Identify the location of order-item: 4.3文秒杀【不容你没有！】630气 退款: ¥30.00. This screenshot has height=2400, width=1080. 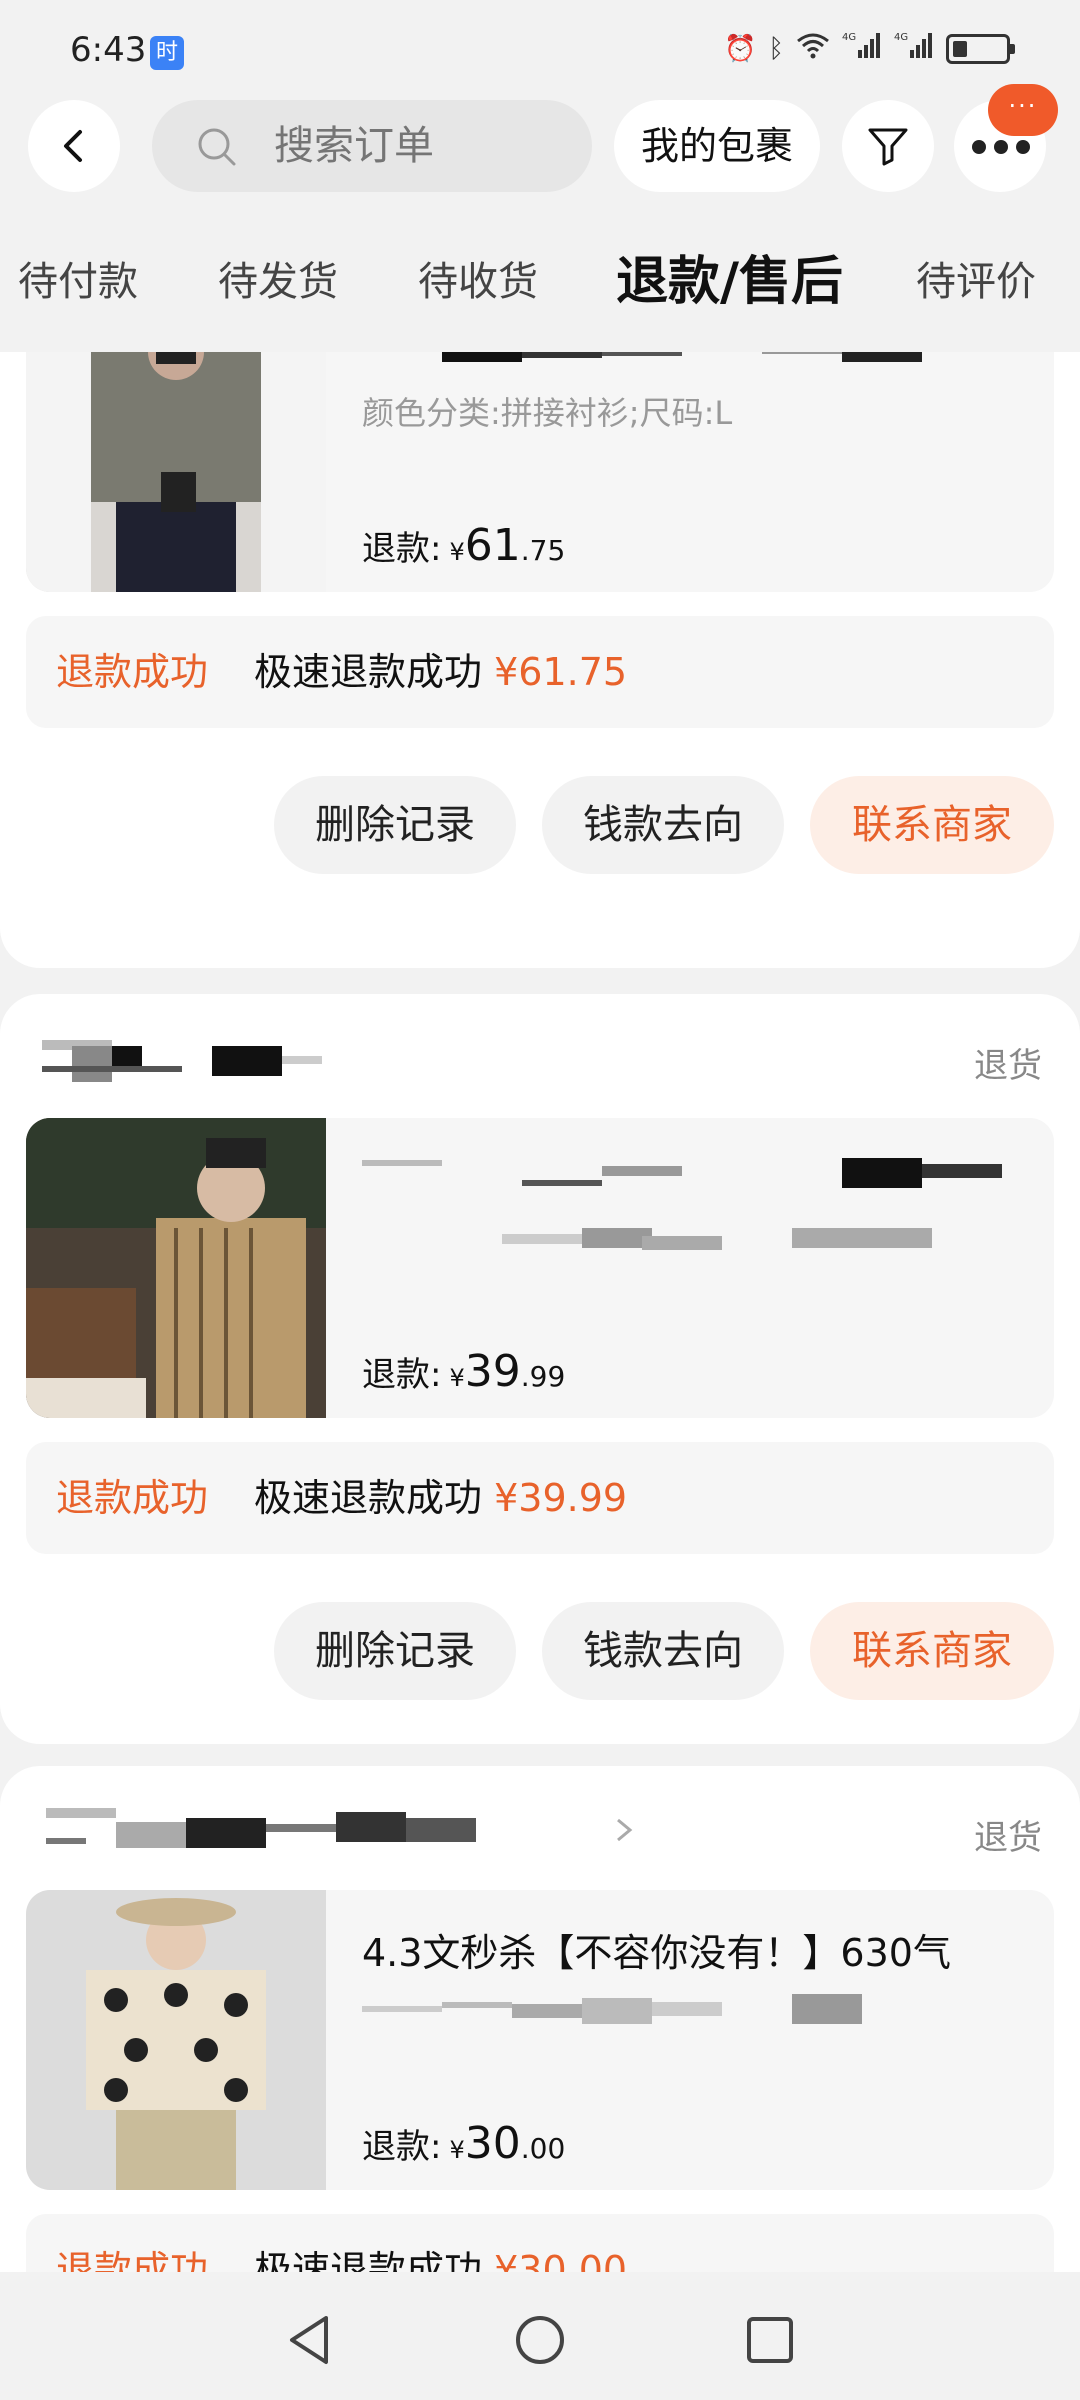
(540, 2040).